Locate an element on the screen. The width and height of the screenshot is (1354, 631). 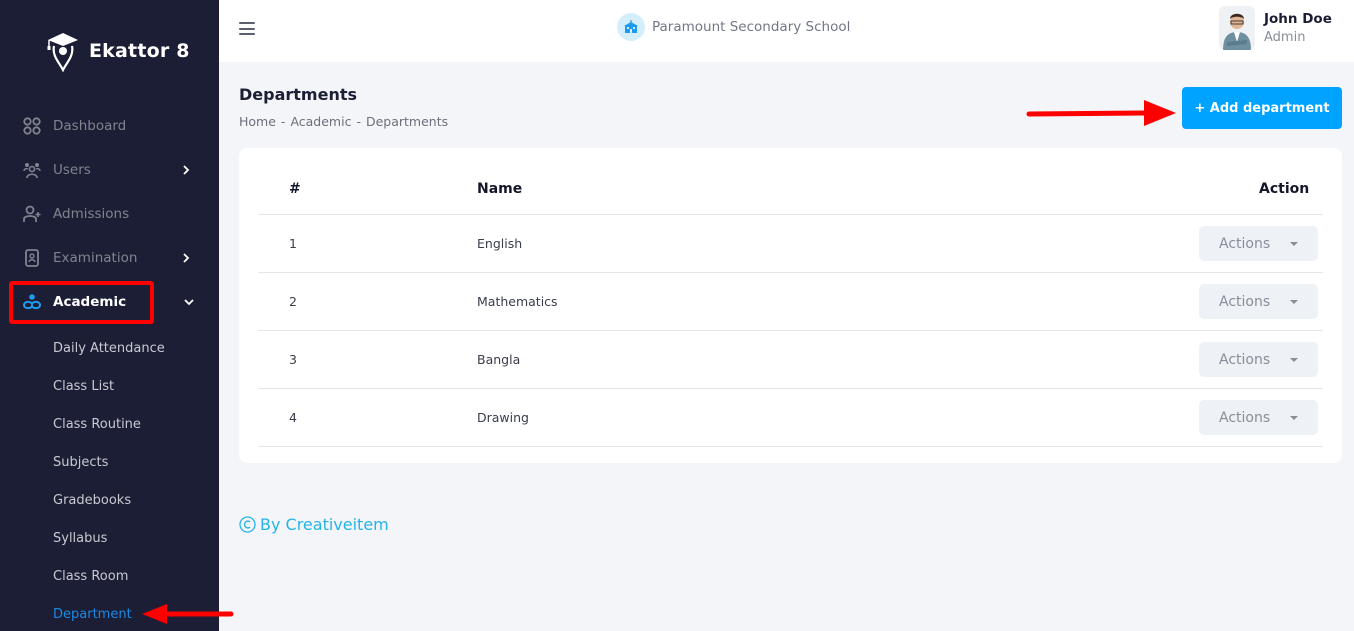
submenu-item-department: Department is located at coordinates (92, 614).